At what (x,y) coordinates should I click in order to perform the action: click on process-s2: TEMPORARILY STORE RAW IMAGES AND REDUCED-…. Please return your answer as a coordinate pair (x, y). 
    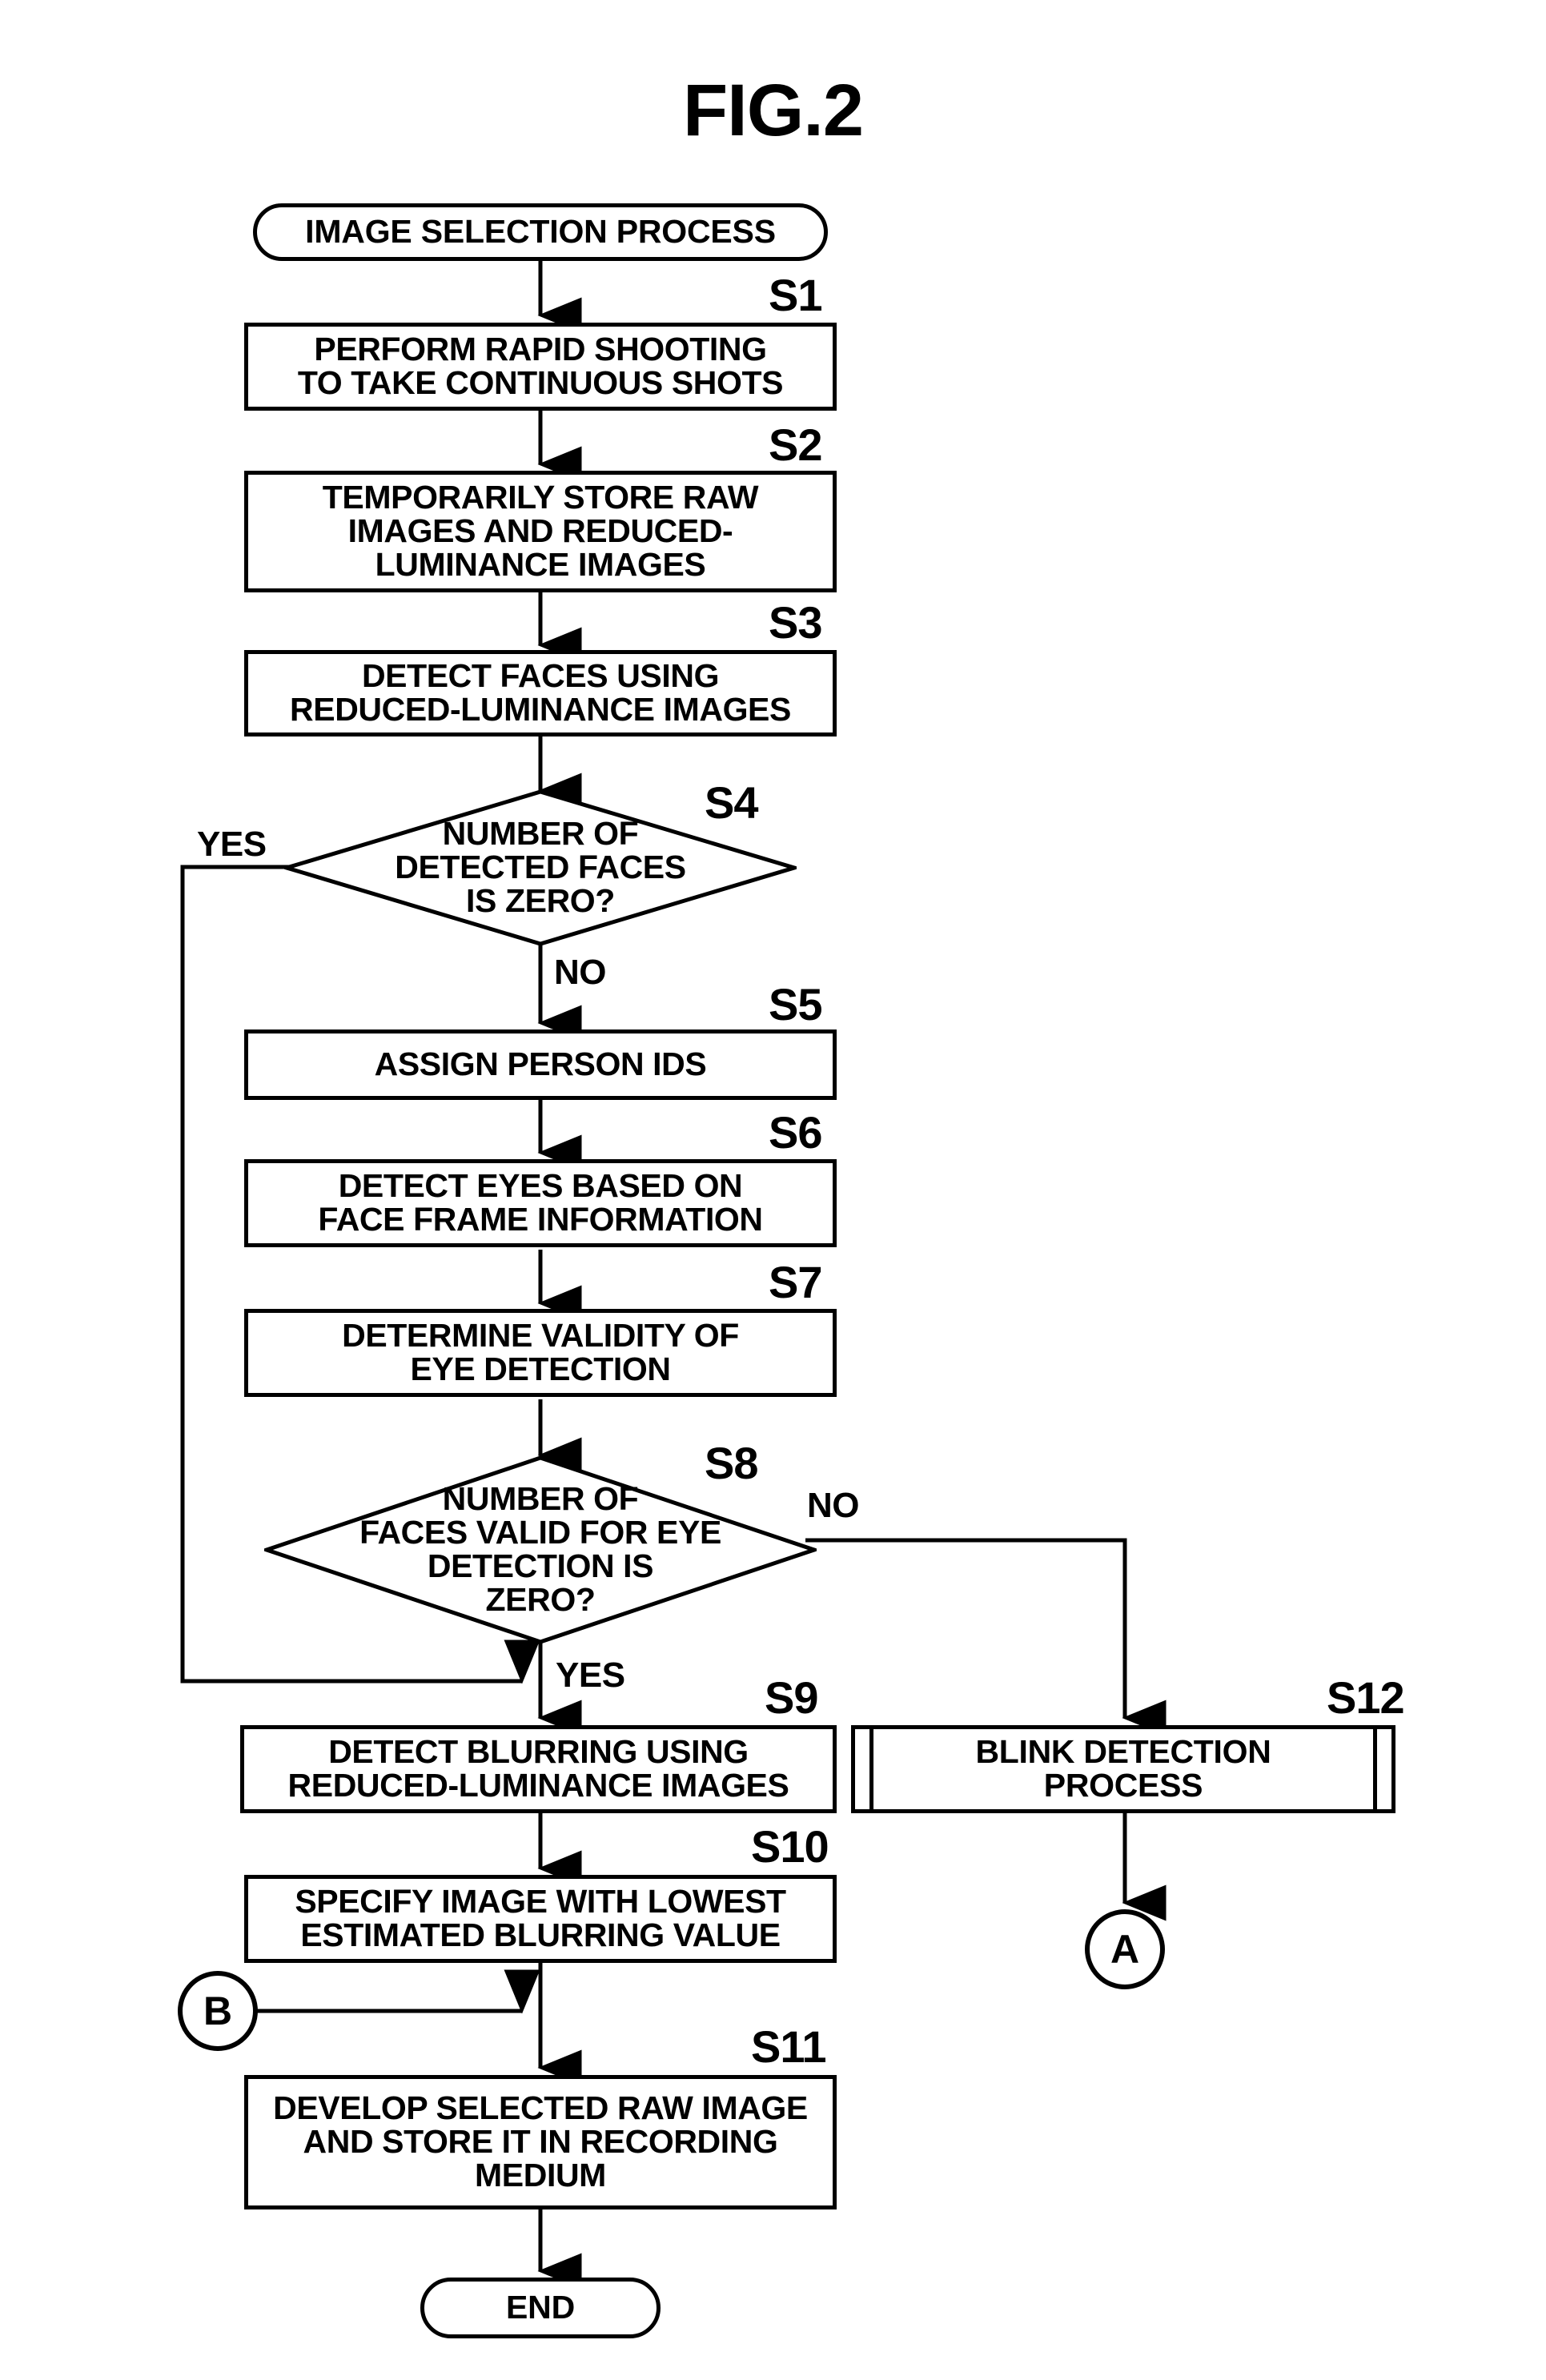
    Looking at the image, I should click on (540, 531).